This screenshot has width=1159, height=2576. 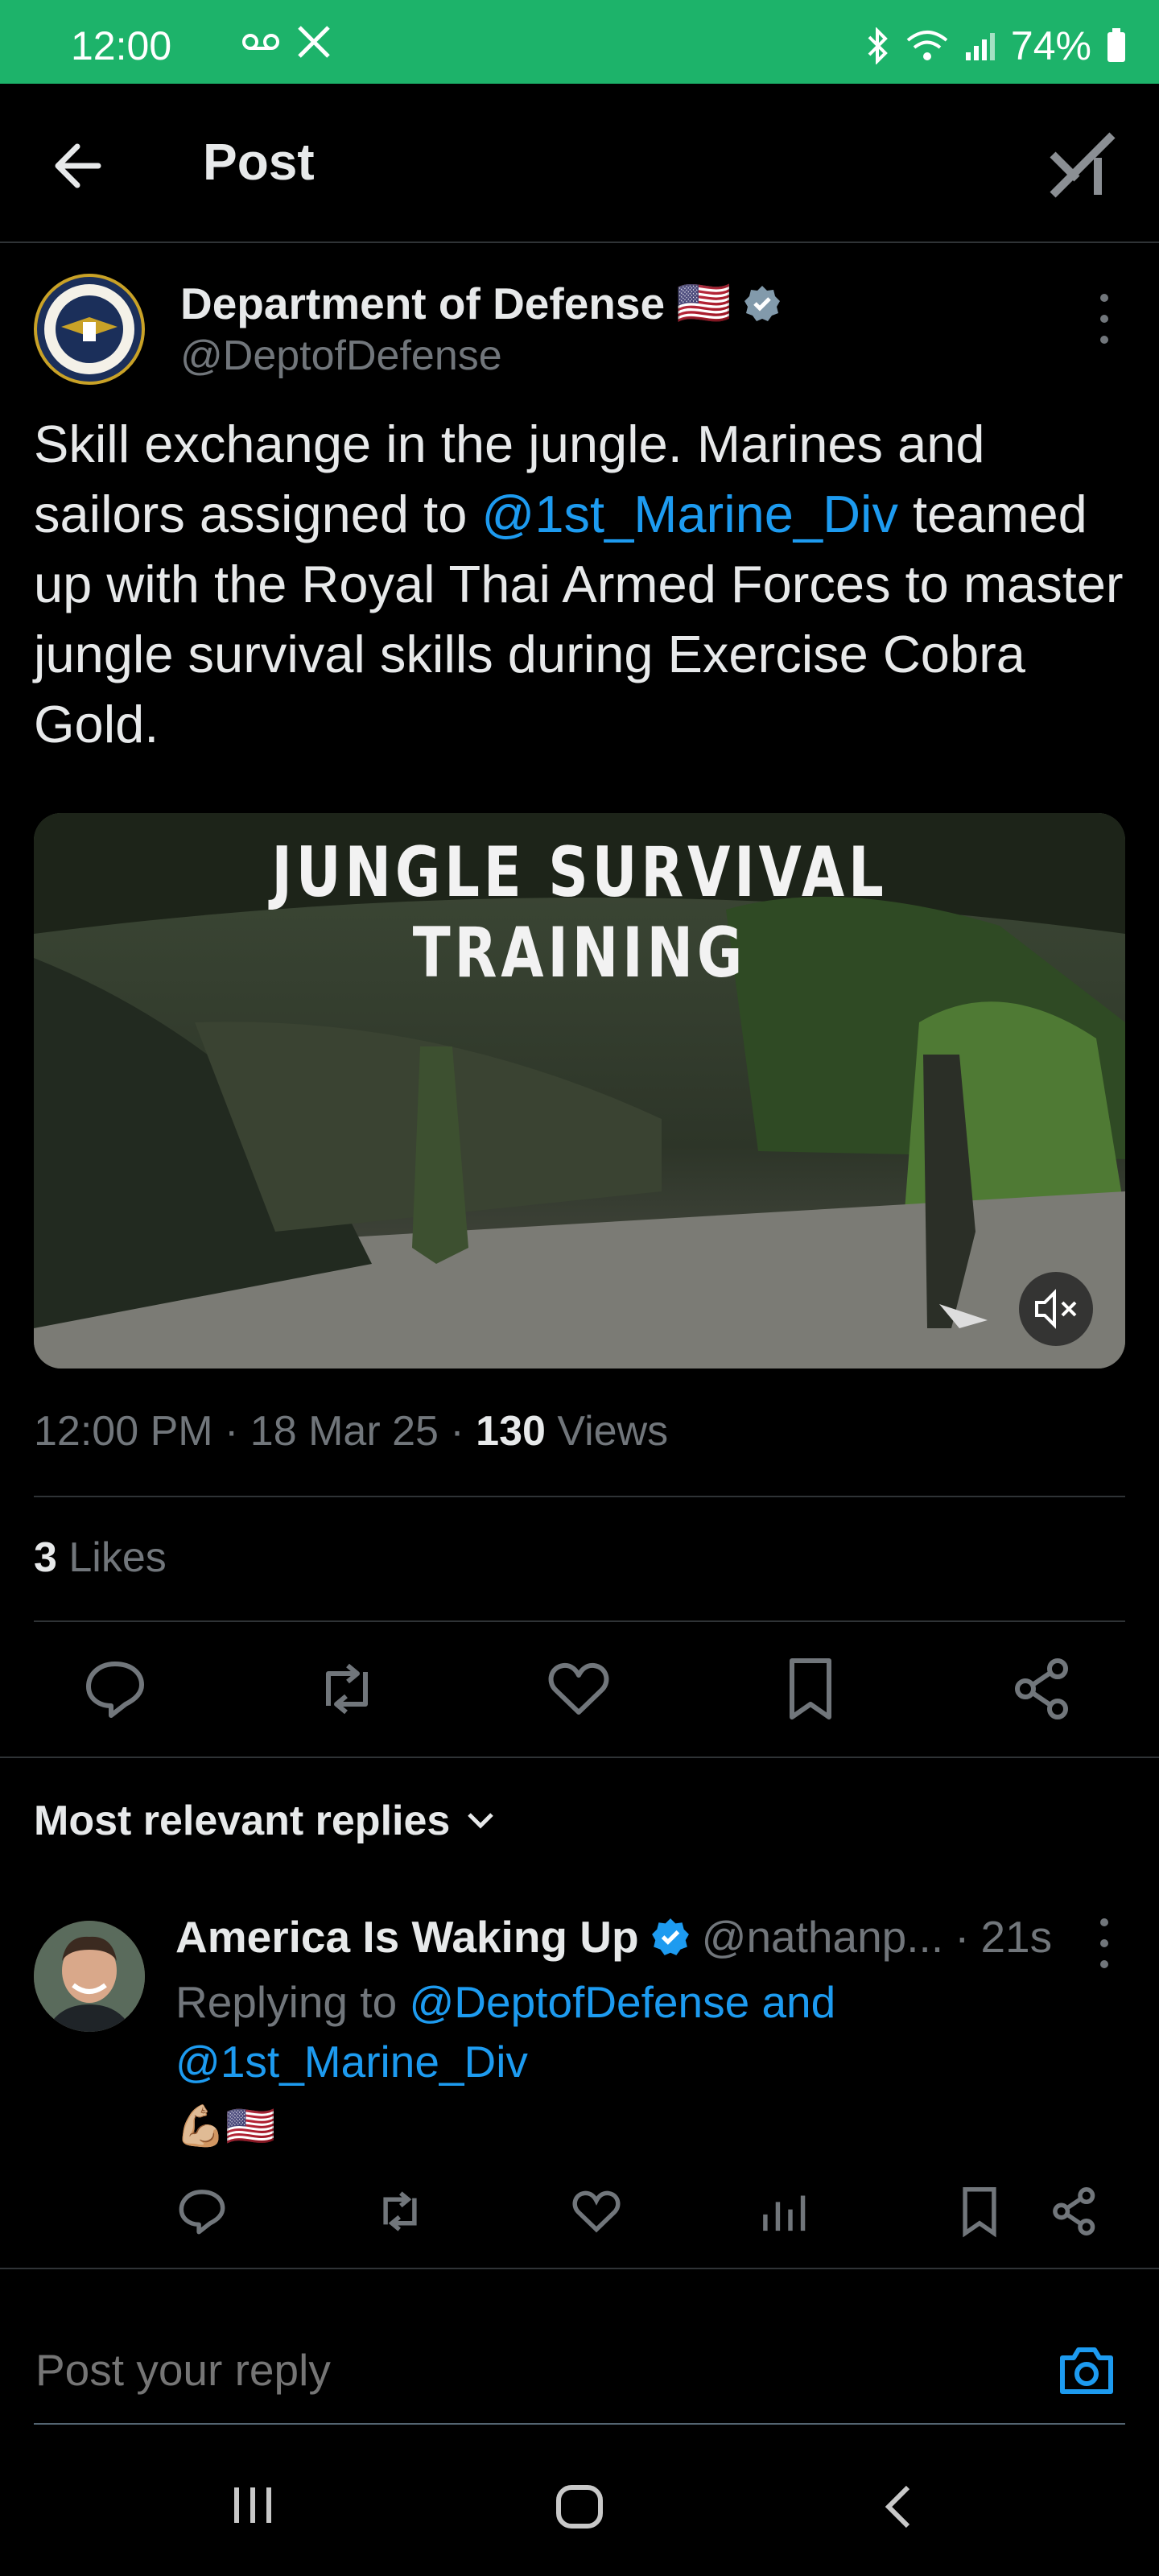 I want to click on likes-row: 3 Likes, so click(x=100, y=1558).